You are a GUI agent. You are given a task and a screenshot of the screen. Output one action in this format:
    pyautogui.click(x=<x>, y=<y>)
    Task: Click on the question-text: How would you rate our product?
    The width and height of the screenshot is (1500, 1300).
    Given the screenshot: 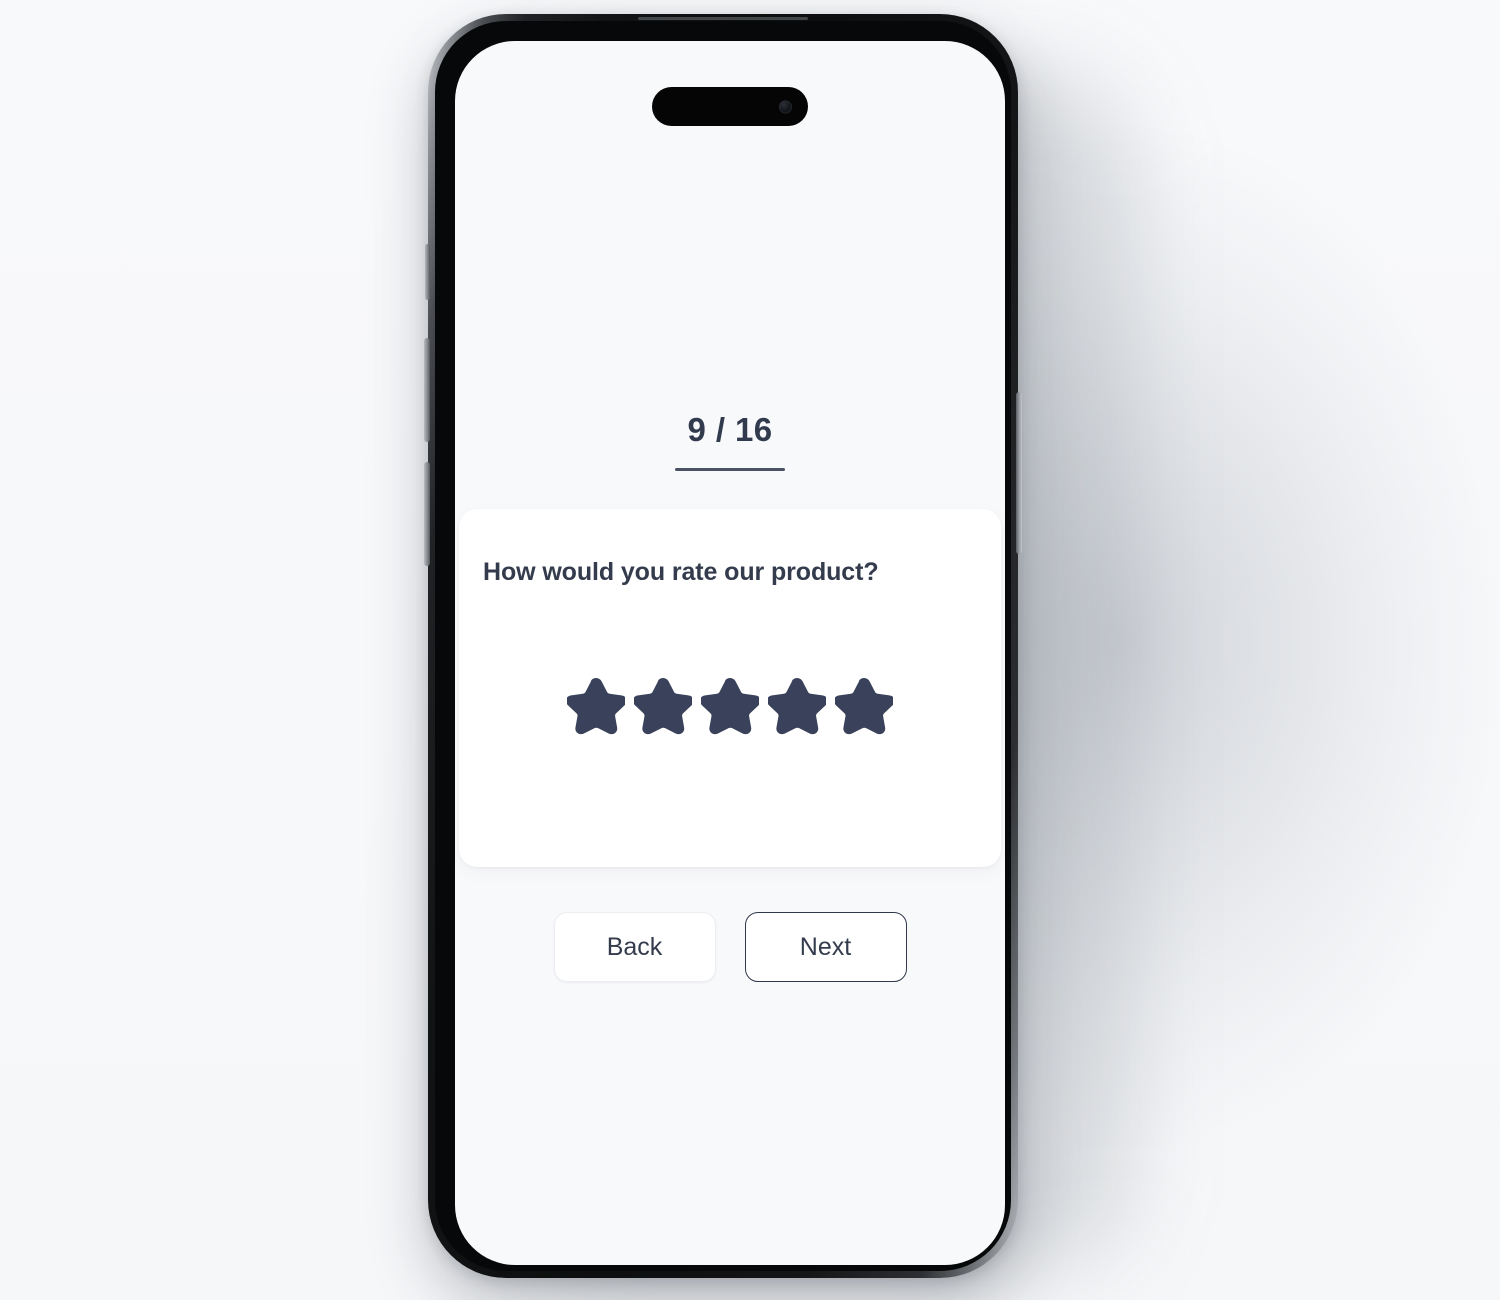 What is the action you would take?
    pyautogui.click(x=681, y=572)
    